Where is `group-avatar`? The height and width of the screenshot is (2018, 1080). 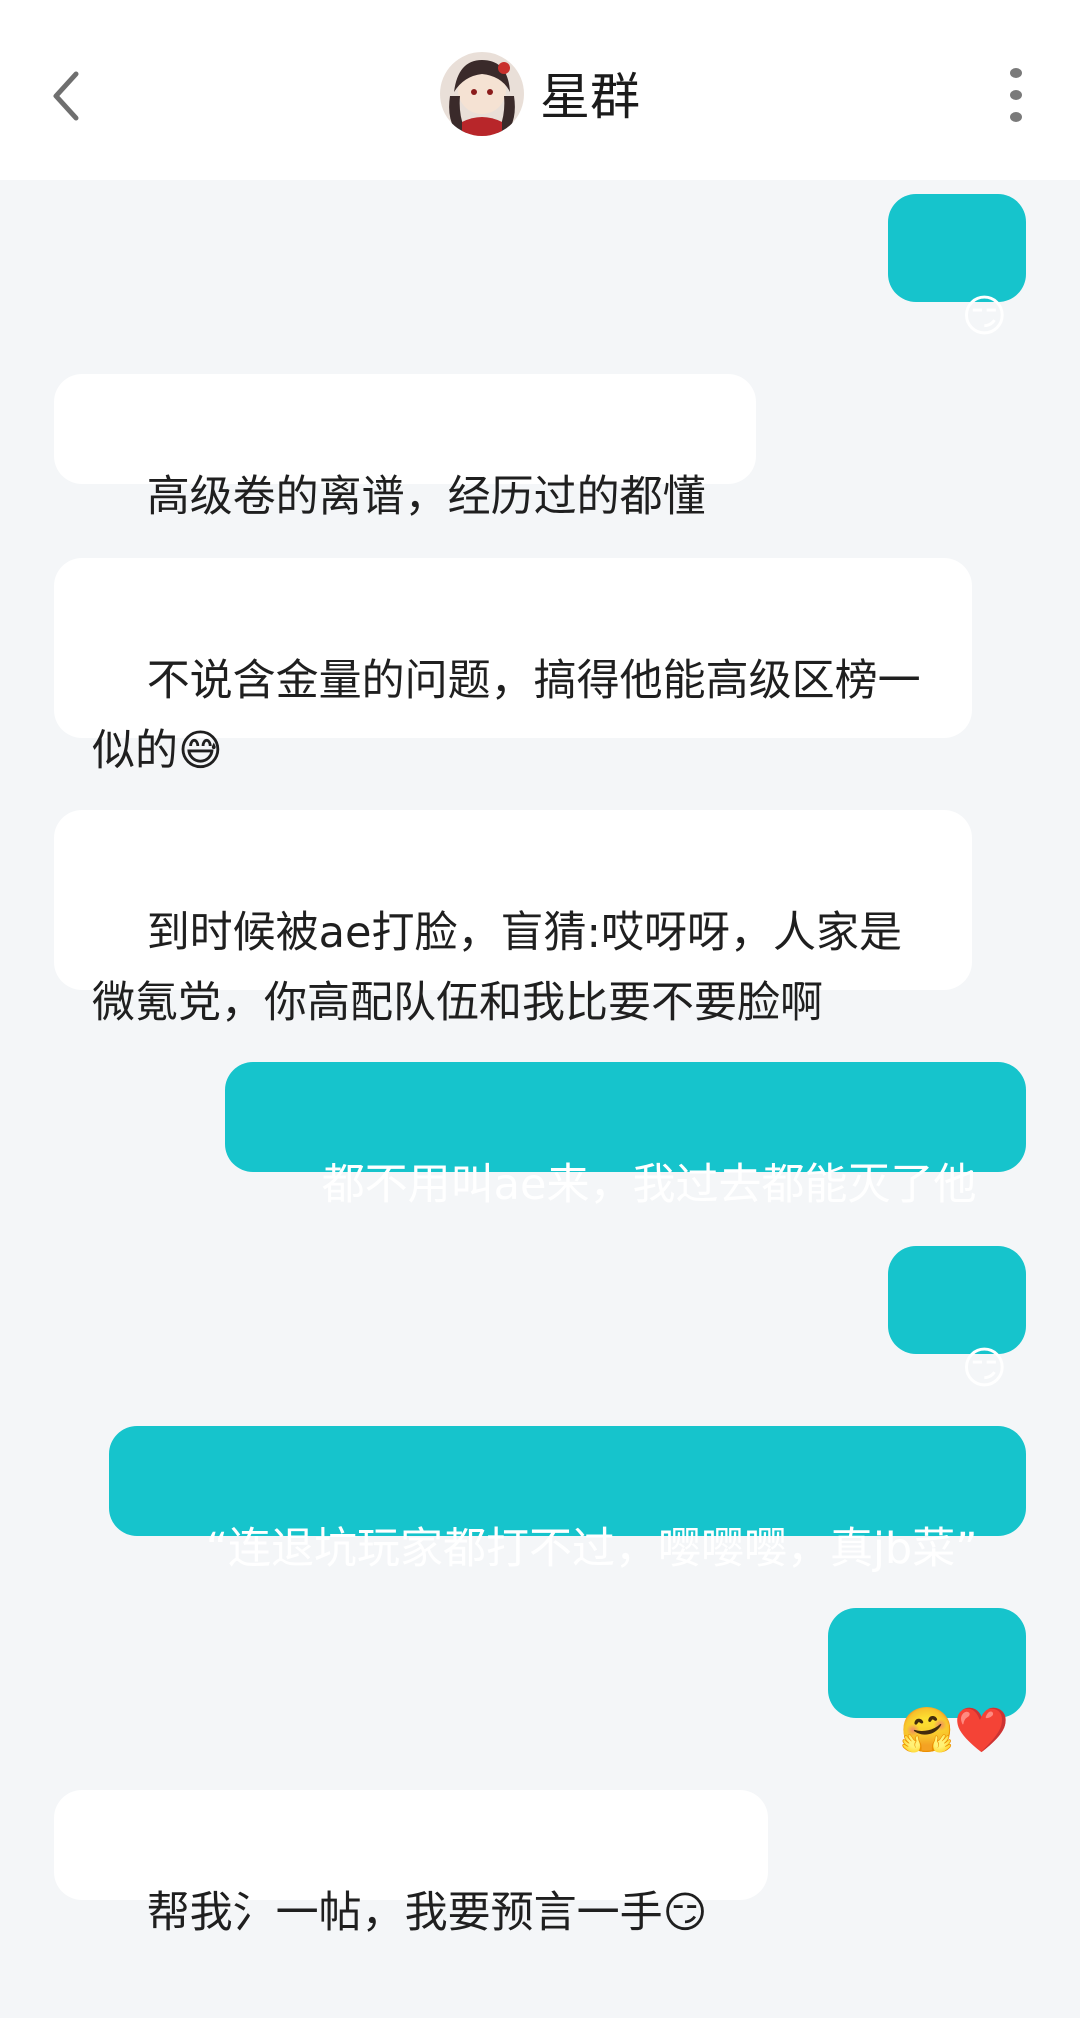 group-avatar is located at coordinates (482, 94).